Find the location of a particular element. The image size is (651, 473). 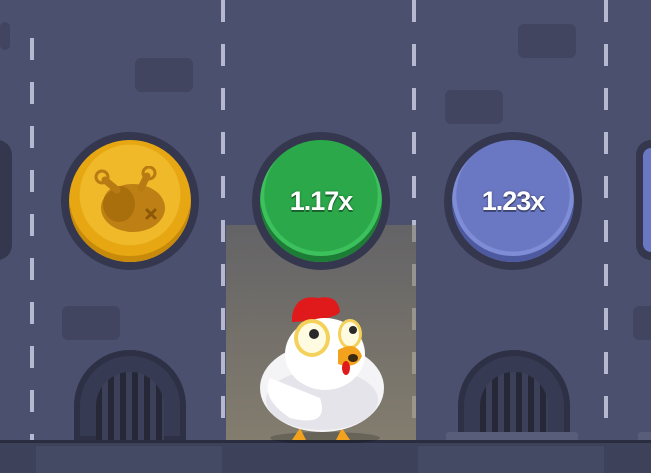

partial-coin-right-face is located at coordinates (647, 200).